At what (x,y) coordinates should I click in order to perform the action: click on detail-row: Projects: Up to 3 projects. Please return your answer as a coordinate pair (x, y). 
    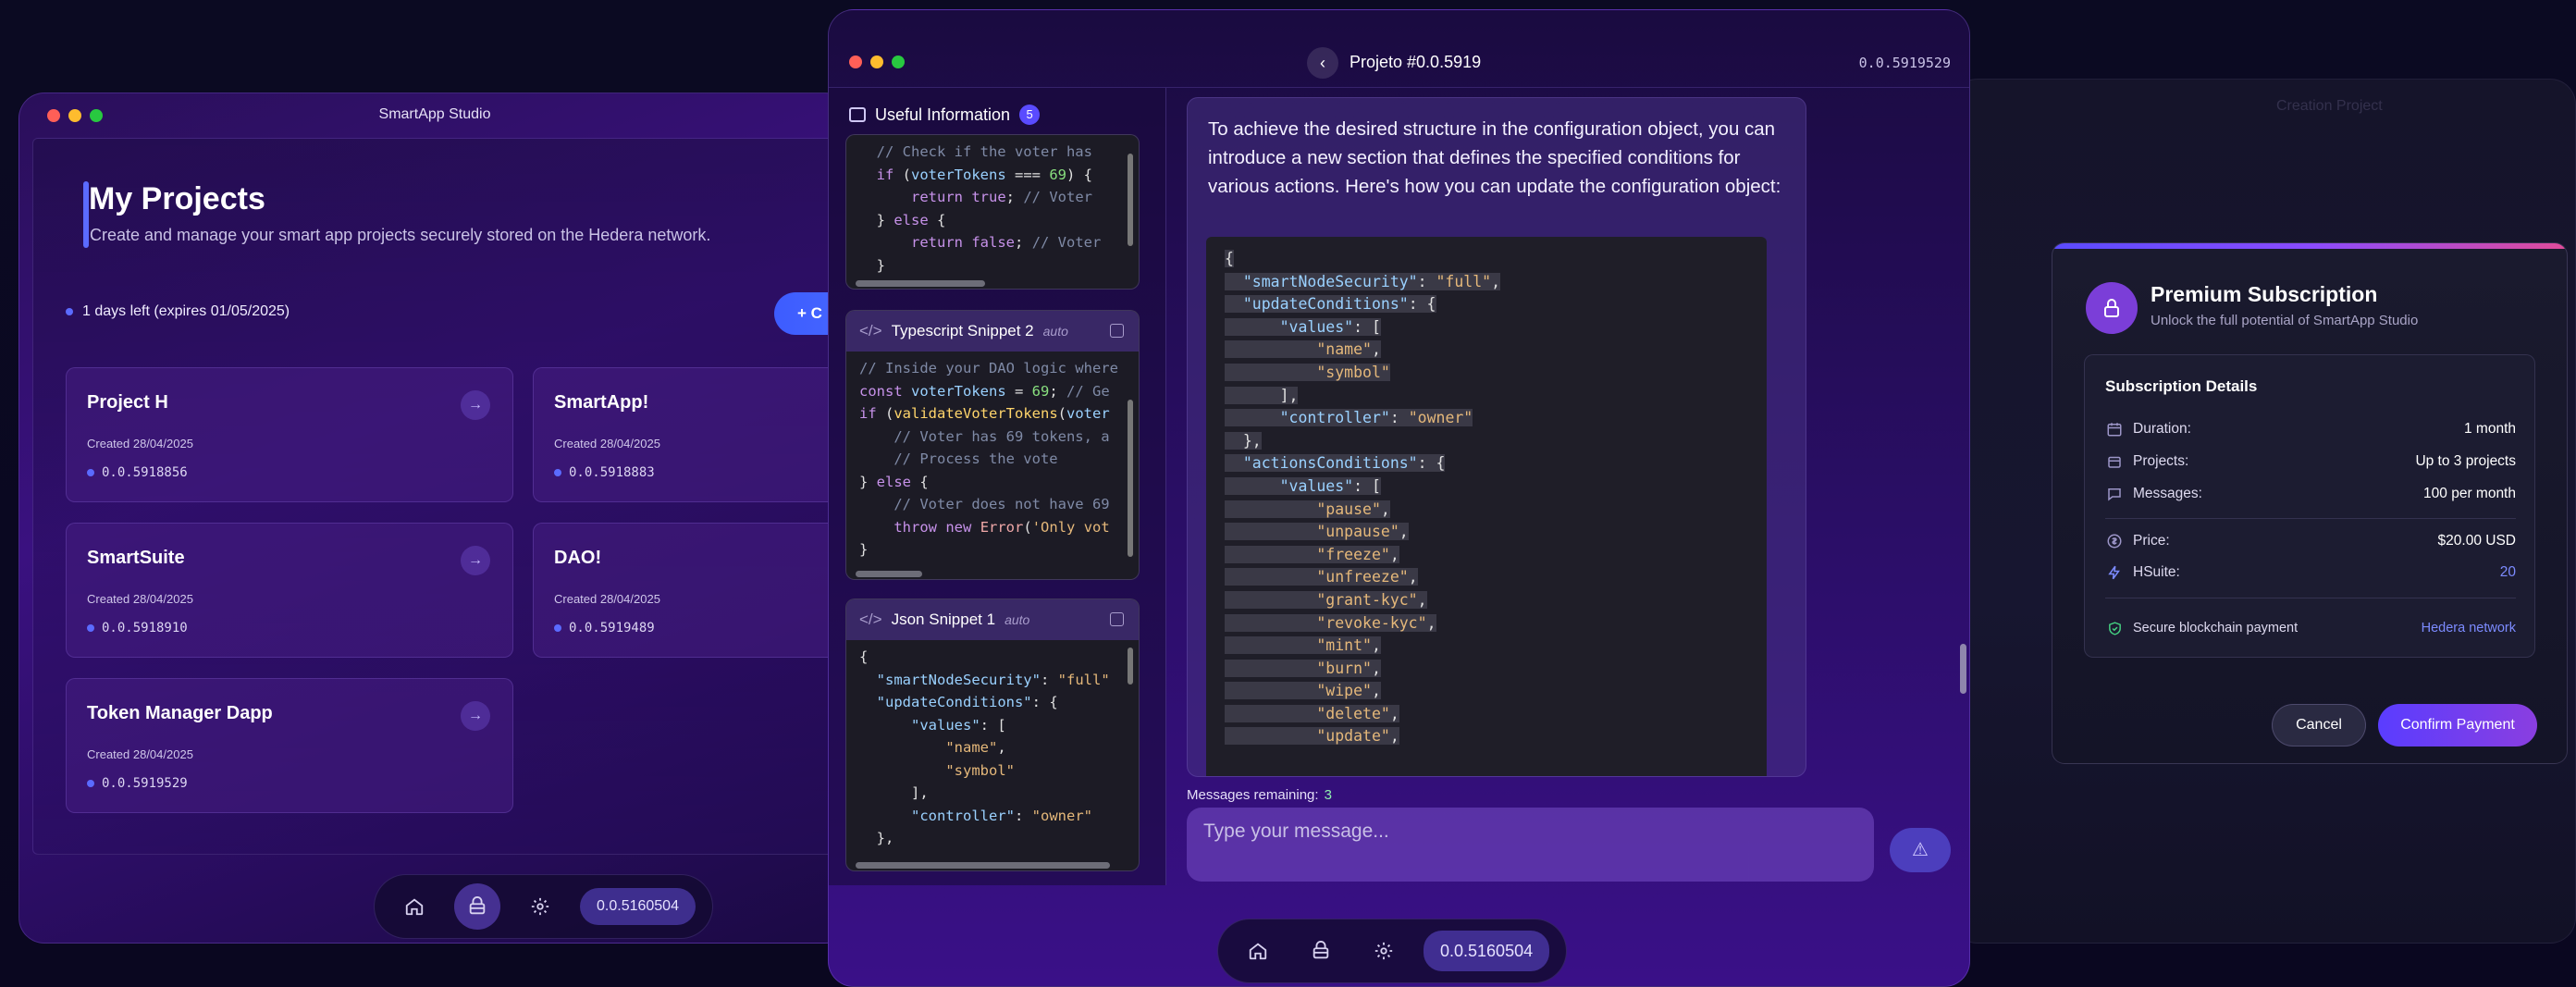
    Looking at the image, I should click on (2310, 462).